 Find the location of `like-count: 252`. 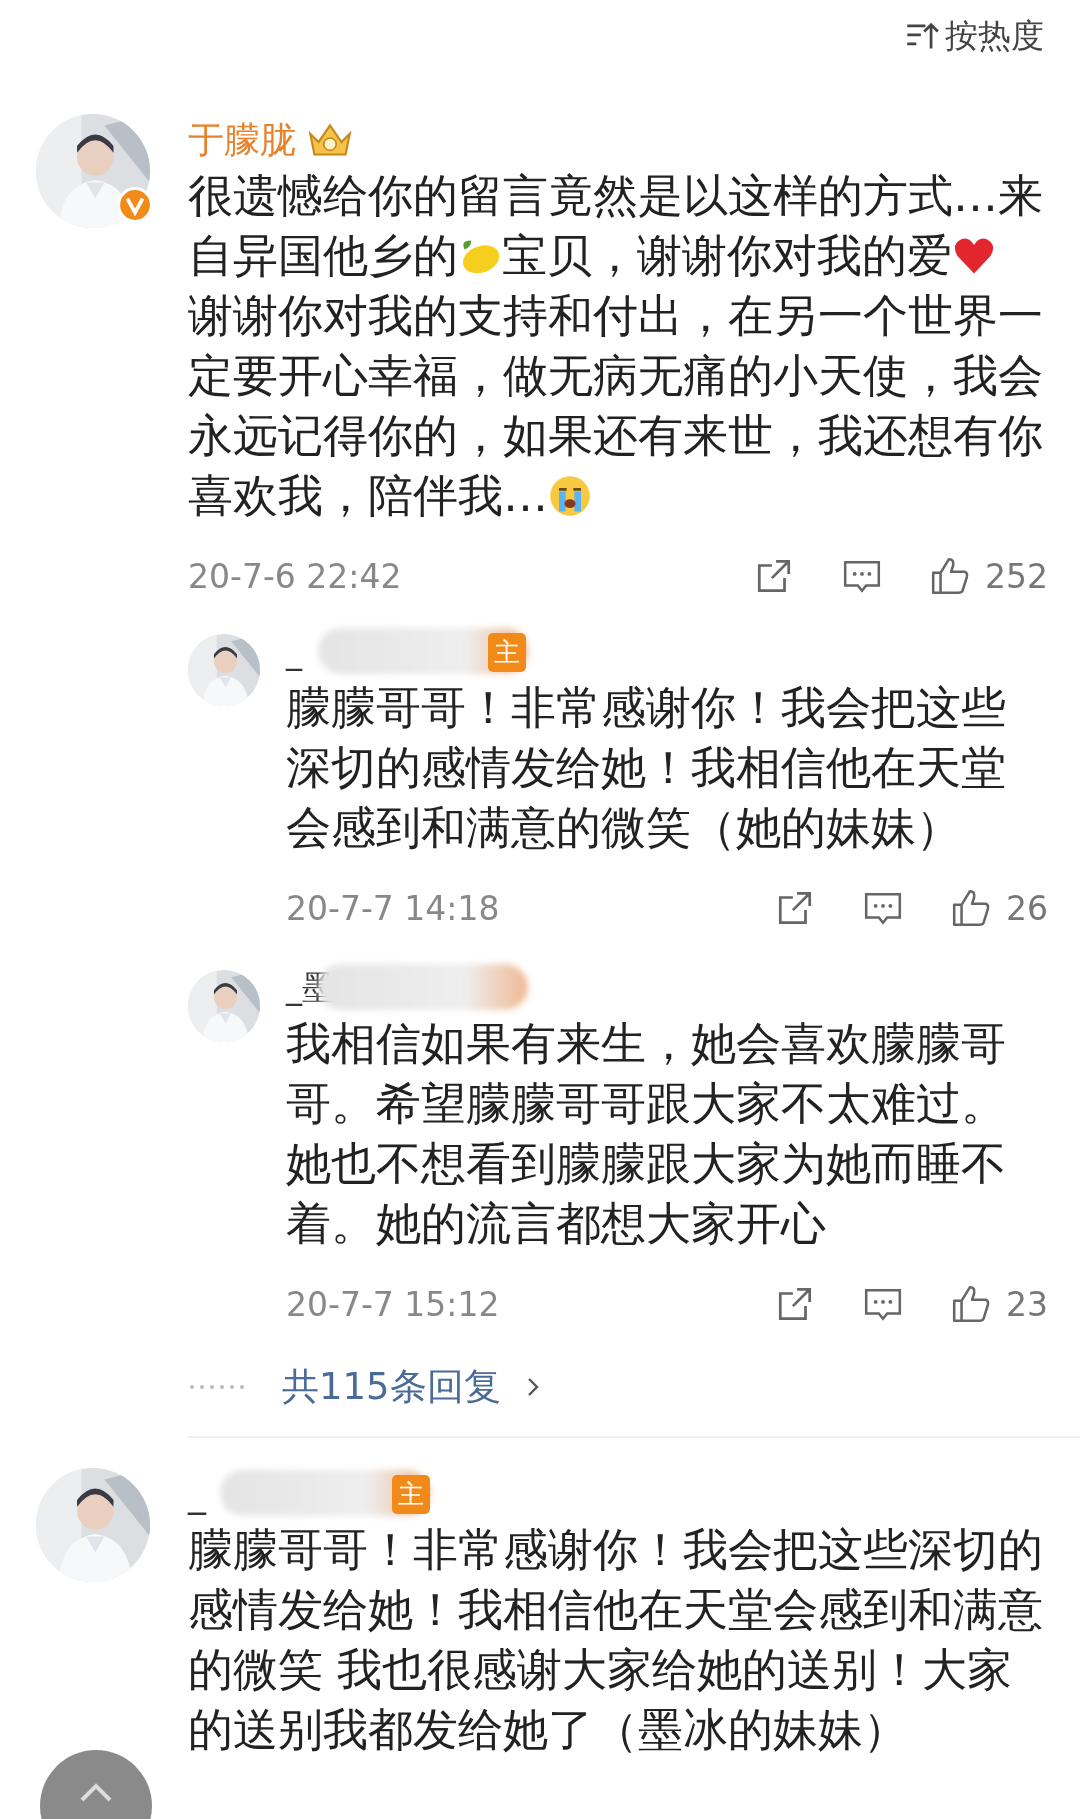

like-count: 252 is located at coordinates (1016, 576).